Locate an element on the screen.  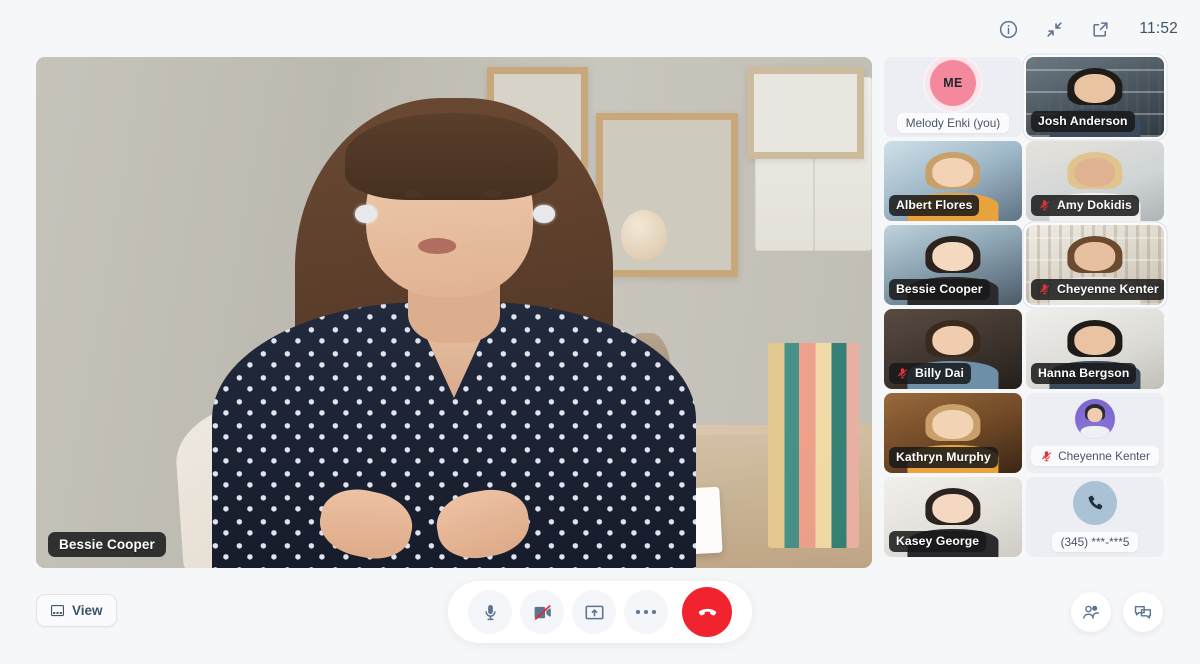
participant-name-text: Amy Dokidis is located at coordinates (1094, 204).